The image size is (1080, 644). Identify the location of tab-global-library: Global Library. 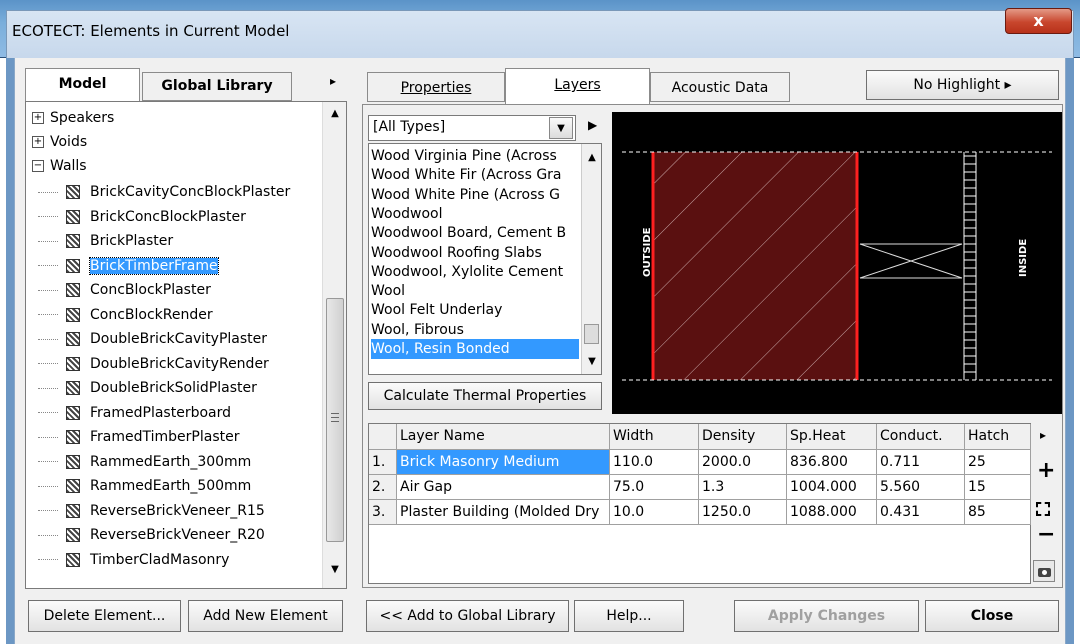
(217, 86).